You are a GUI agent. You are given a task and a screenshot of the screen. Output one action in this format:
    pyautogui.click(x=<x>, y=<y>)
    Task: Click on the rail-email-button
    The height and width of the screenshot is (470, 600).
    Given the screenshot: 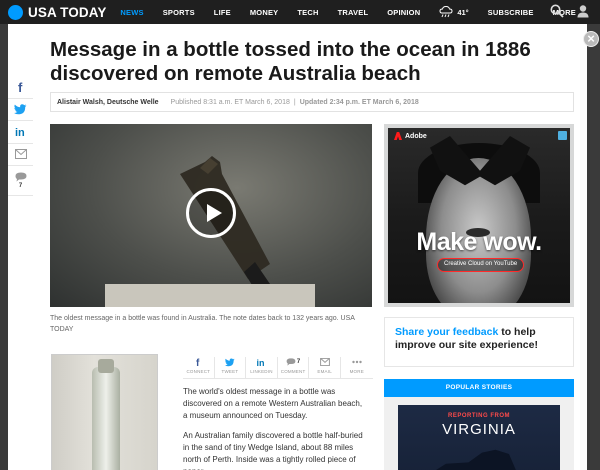 What is the action you would take?
    pyautogui.click(x=20, y=155)
    